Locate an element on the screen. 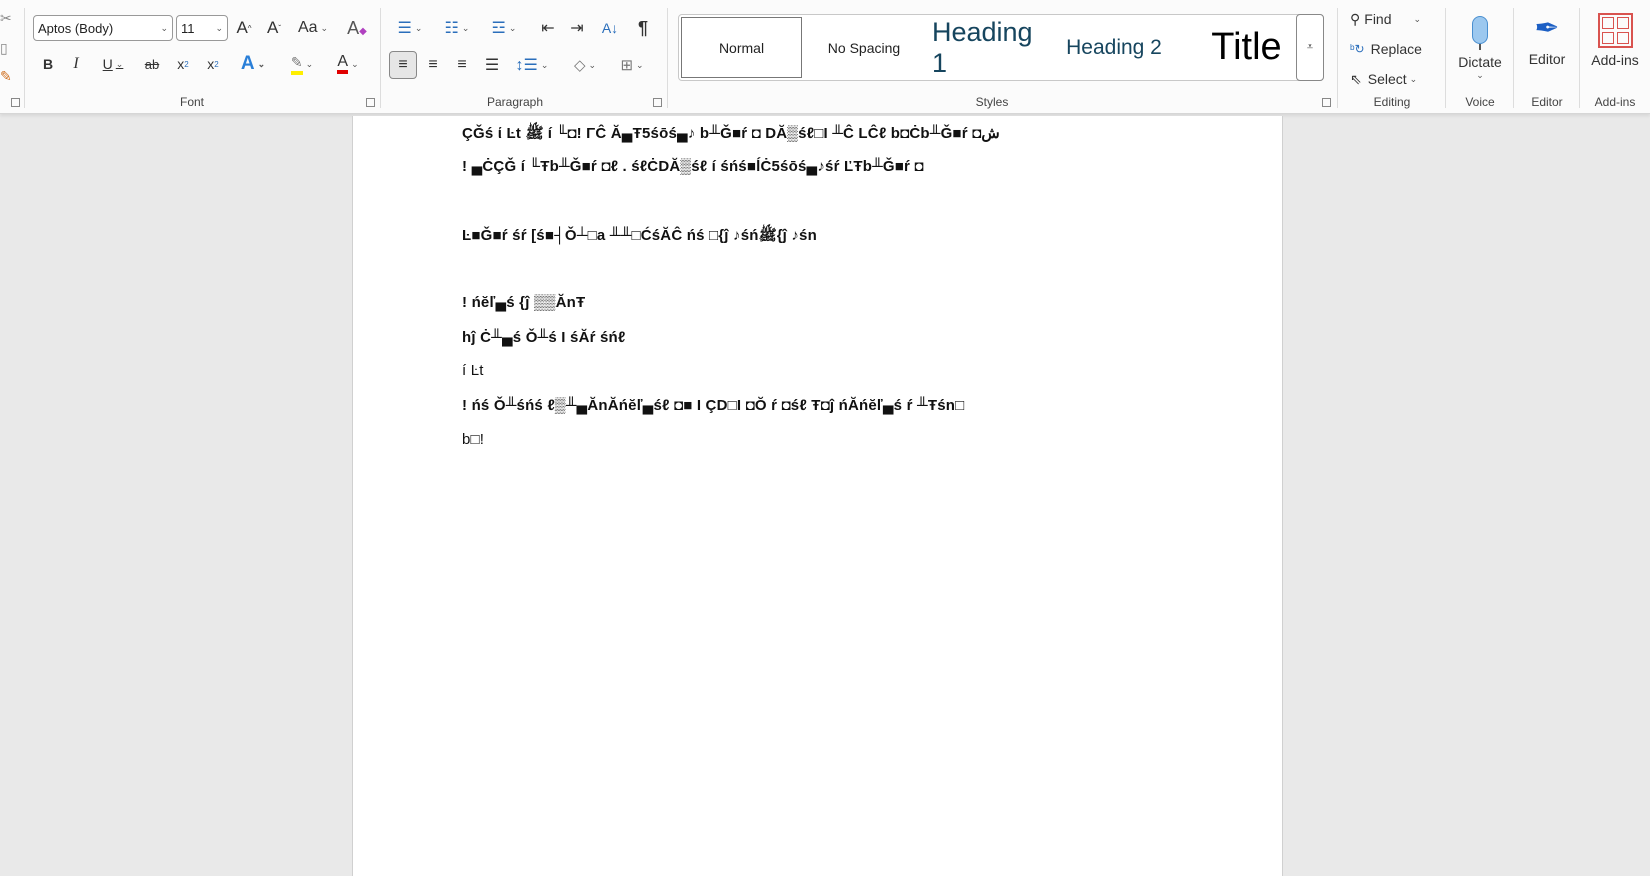 Image resolution: width=1650 pixels, height=876 pixels. align-right-button: ≡ is located at coordinates (462, 65).